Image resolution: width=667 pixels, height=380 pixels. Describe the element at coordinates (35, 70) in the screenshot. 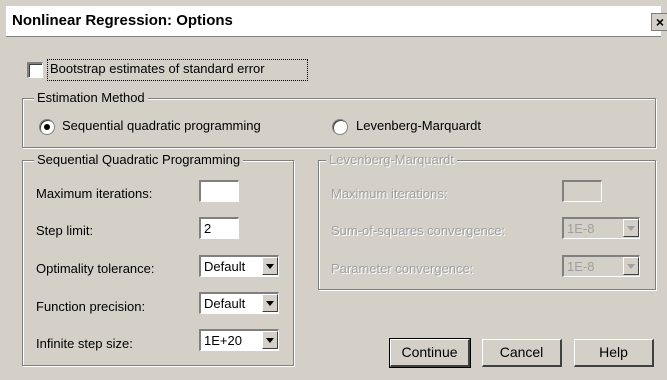

I see `bootstrap-checkbox` at that location.